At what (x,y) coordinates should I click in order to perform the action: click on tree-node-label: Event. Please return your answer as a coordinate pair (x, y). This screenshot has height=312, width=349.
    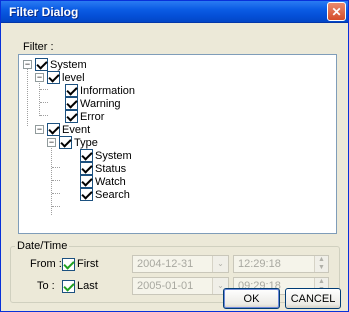
    Looking at the image, I should click on (76, 129).